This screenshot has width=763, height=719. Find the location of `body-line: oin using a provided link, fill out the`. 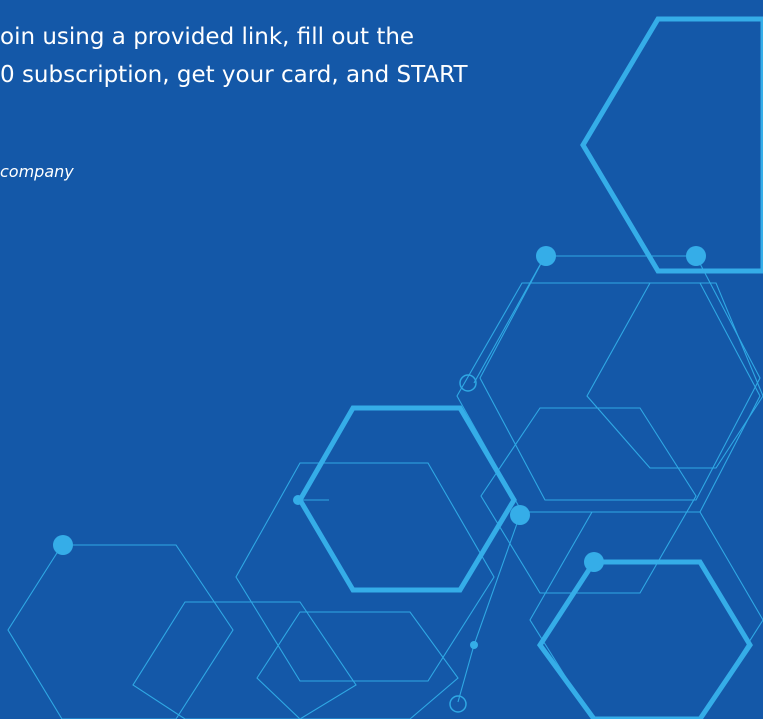

body-line: oin using a provided link, fill out the is located at coordinates (207, 37).